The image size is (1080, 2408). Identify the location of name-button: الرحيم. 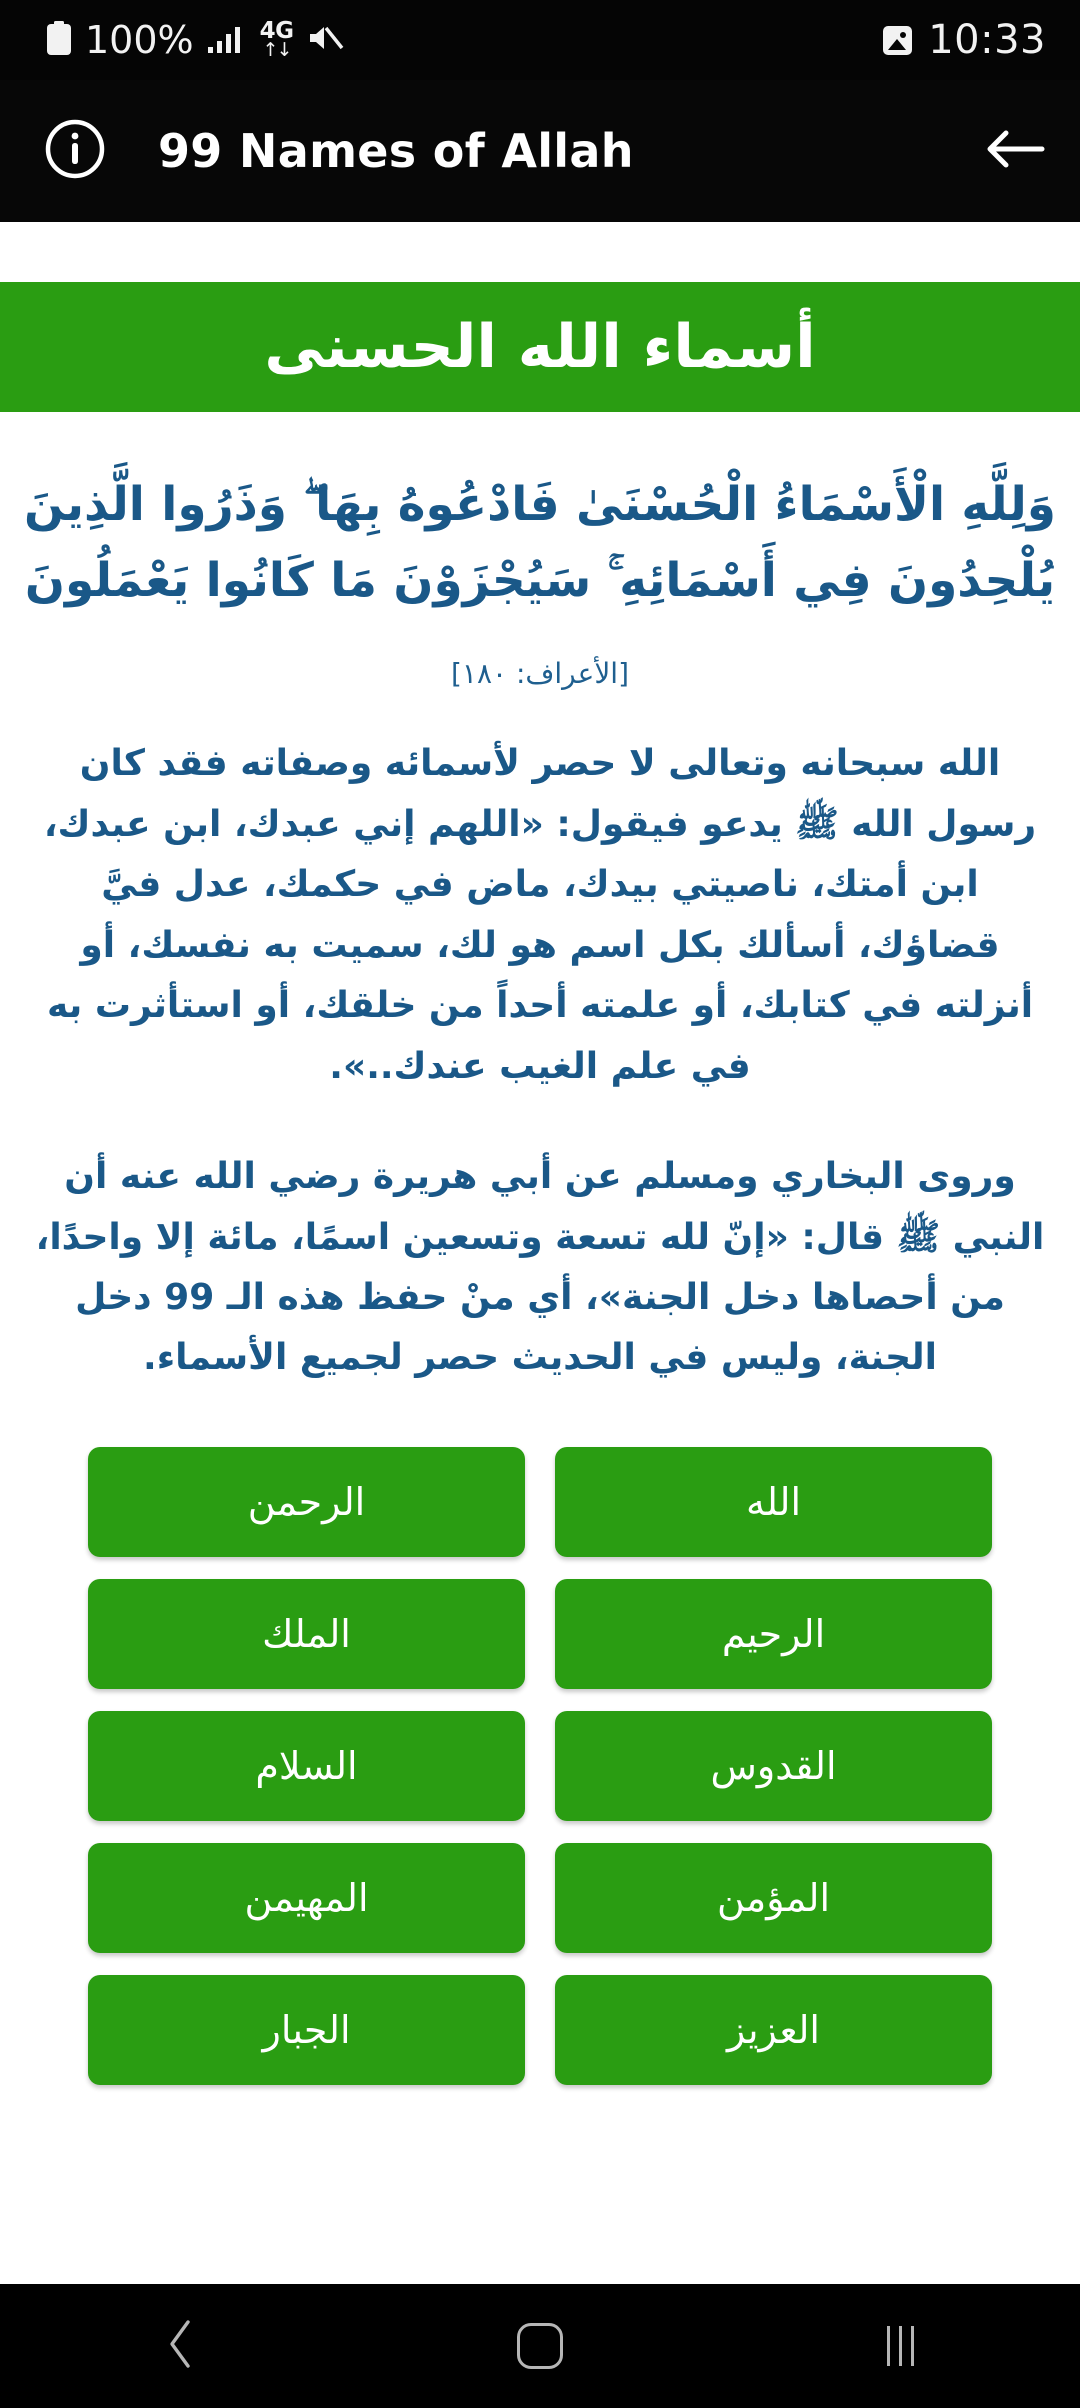
(773, 1633).